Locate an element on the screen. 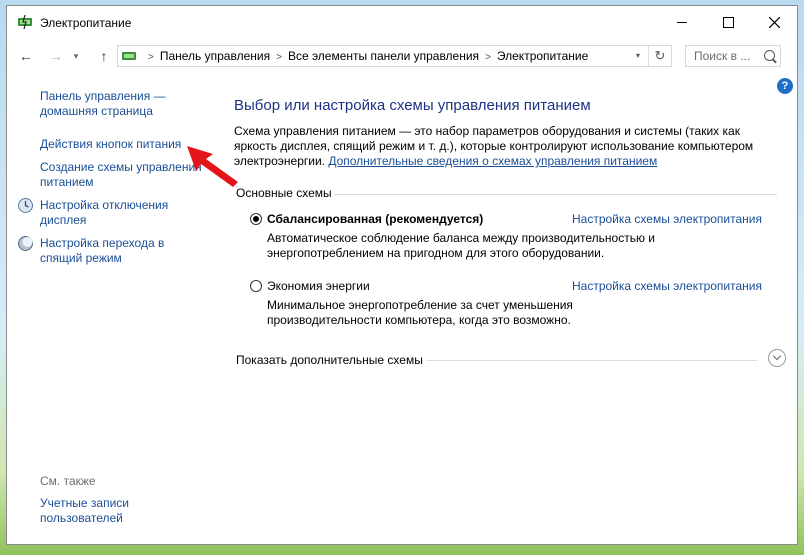 This screenshot has width=804, height=555. sidebar-link-create-power-plan: Создание схемы управления питанием is located at coordinates (122, 175).